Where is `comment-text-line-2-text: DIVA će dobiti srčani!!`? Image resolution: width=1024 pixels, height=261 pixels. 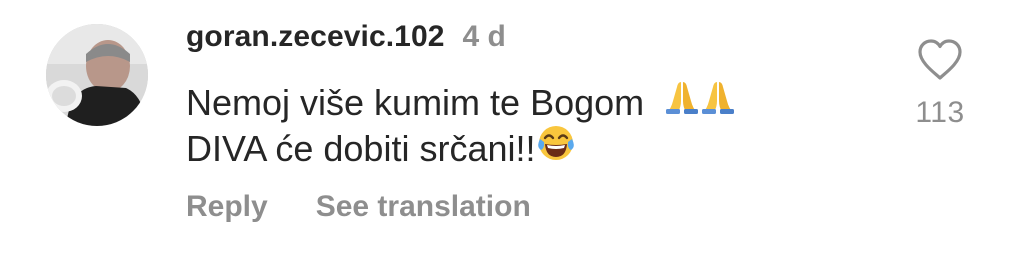
comment-text-line-2-text: DIVA će dobiti srčani!! is located at coordinates (361, 148).